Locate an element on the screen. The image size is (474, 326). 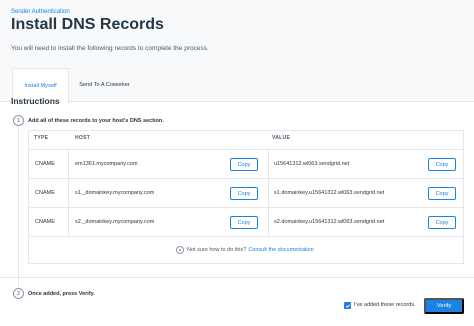
help-text: Not sure how to do this? is located at coordinates (217, 250).